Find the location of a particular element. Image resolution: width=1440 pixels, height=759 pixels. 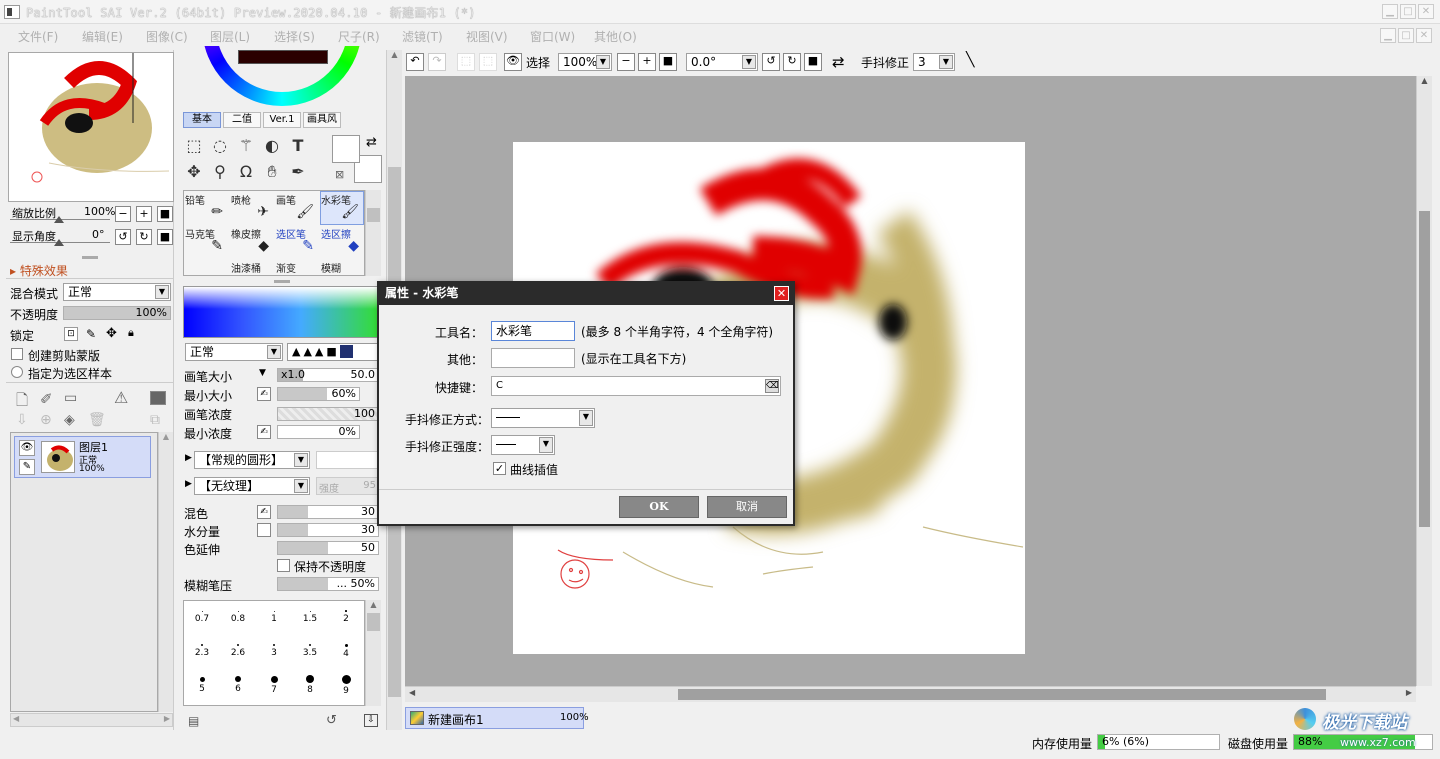

select-sample-radio is located at coordinates (17, 372).